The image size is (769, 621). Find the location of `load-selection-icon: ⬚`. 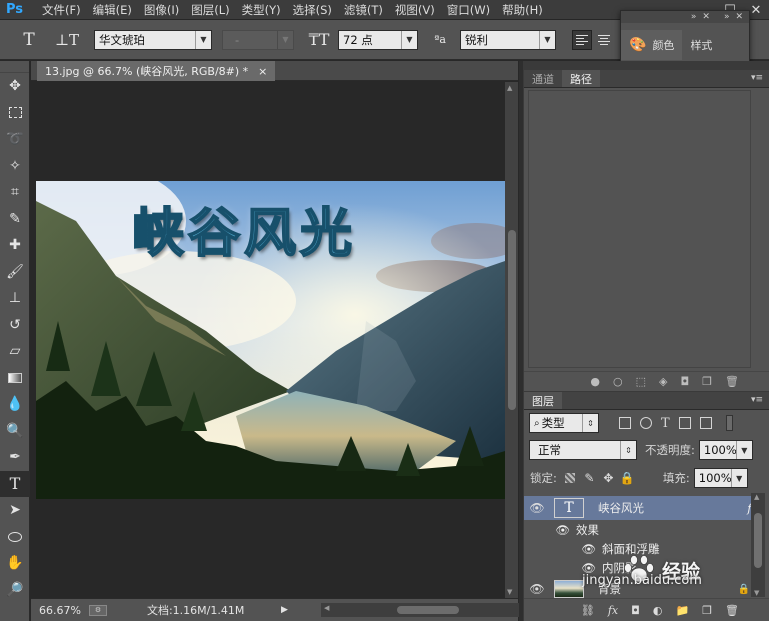

load-selection-icon: ⬚ is located at coordinates (641, 381).